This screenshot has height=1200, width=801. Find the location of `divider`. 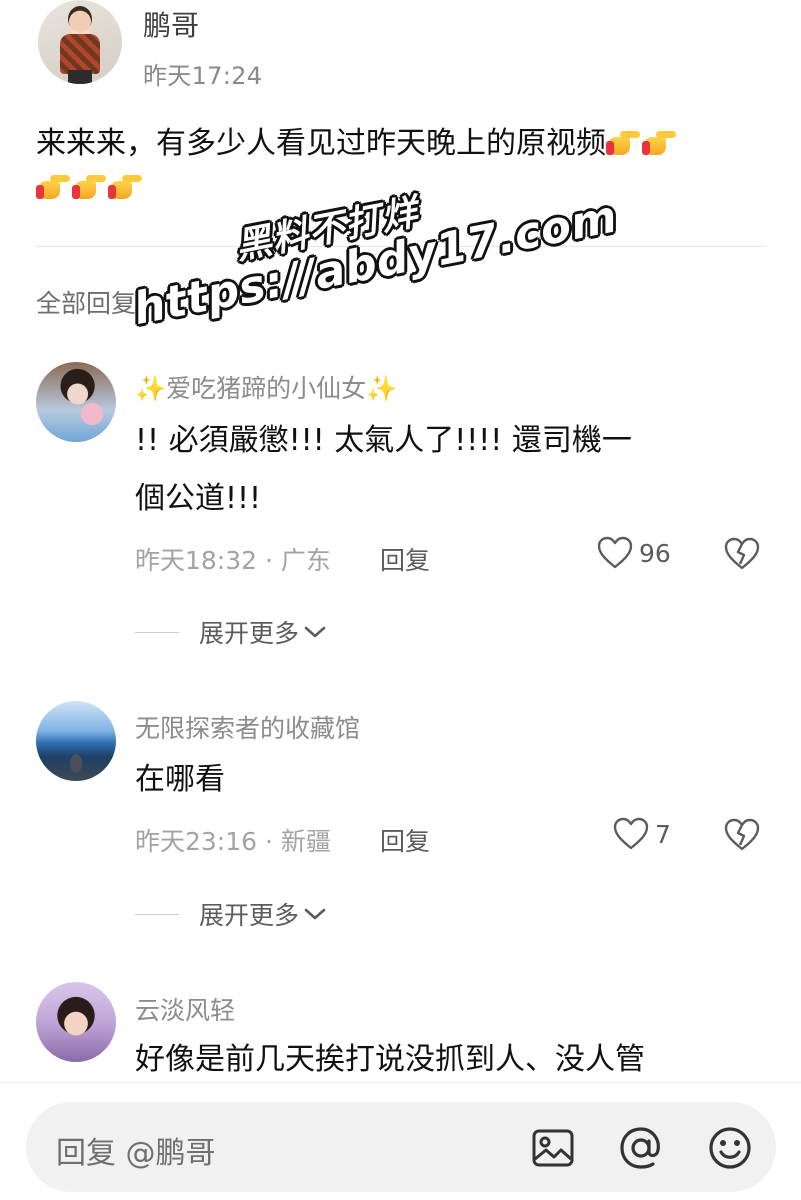

divider is located at coordinates (401, 246).